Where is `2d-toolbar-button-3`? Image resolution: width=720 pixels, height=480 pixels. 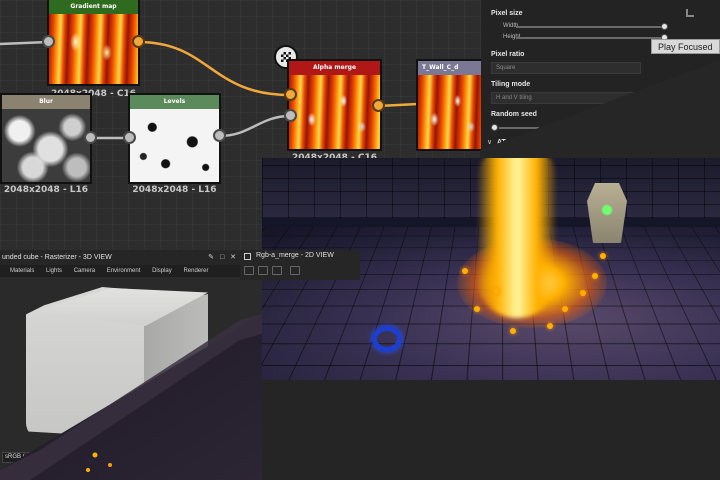
2d-toolbar-button-3 is located at coordinates (277, 270).